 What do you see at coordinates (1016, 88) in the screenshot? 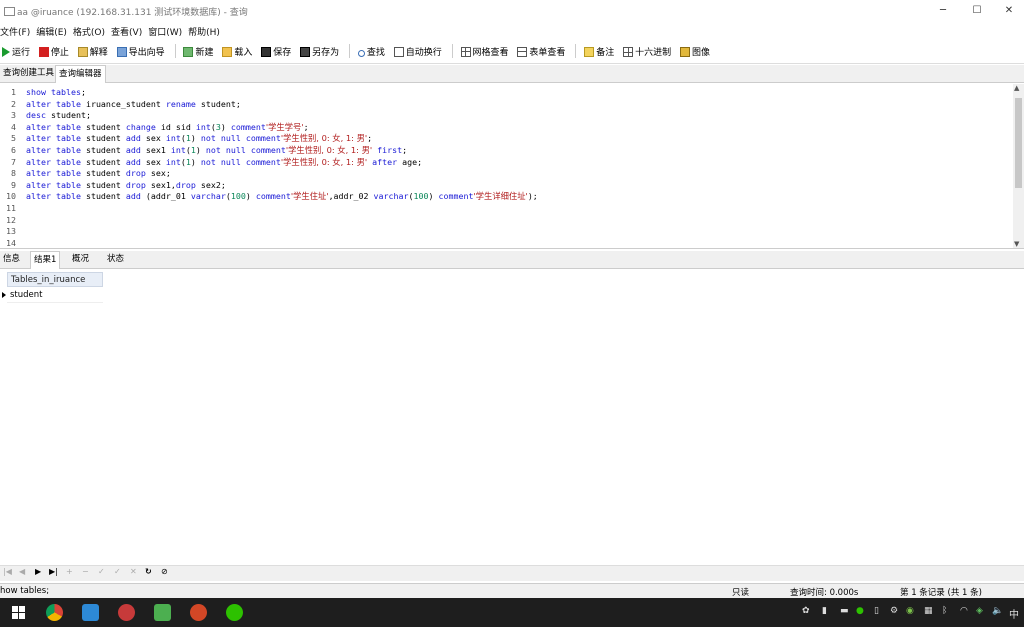
I see `scroll-up-icon: ▲` at bounding box center [1016, 88].